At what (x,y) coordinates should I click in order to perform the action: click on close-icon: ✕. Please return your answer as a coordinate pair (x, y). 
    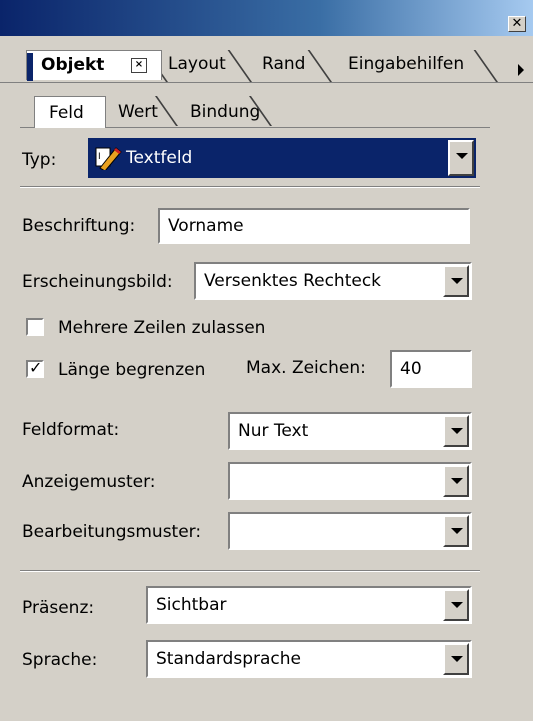
    Looking at the image, I should click on (517, 23).